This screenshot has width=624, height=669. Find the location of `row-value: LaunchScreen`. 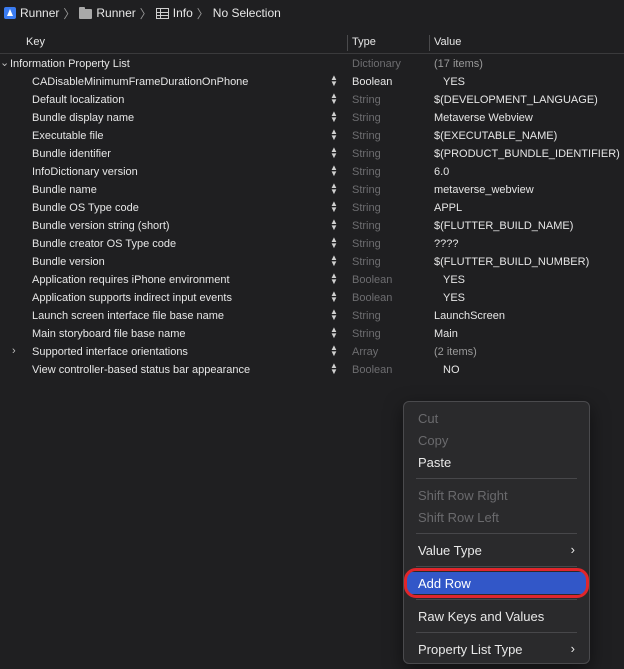

row-value: LaunchScreen is located at coordinates (469, 316).